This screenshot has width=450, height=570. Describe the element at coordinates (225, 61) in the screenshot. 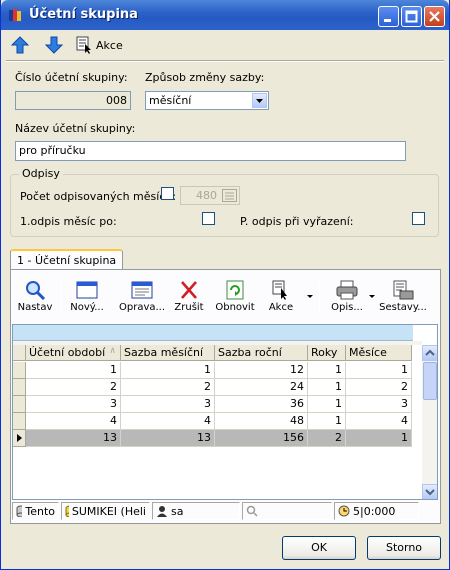

I see `toolbar-divider` at that location.